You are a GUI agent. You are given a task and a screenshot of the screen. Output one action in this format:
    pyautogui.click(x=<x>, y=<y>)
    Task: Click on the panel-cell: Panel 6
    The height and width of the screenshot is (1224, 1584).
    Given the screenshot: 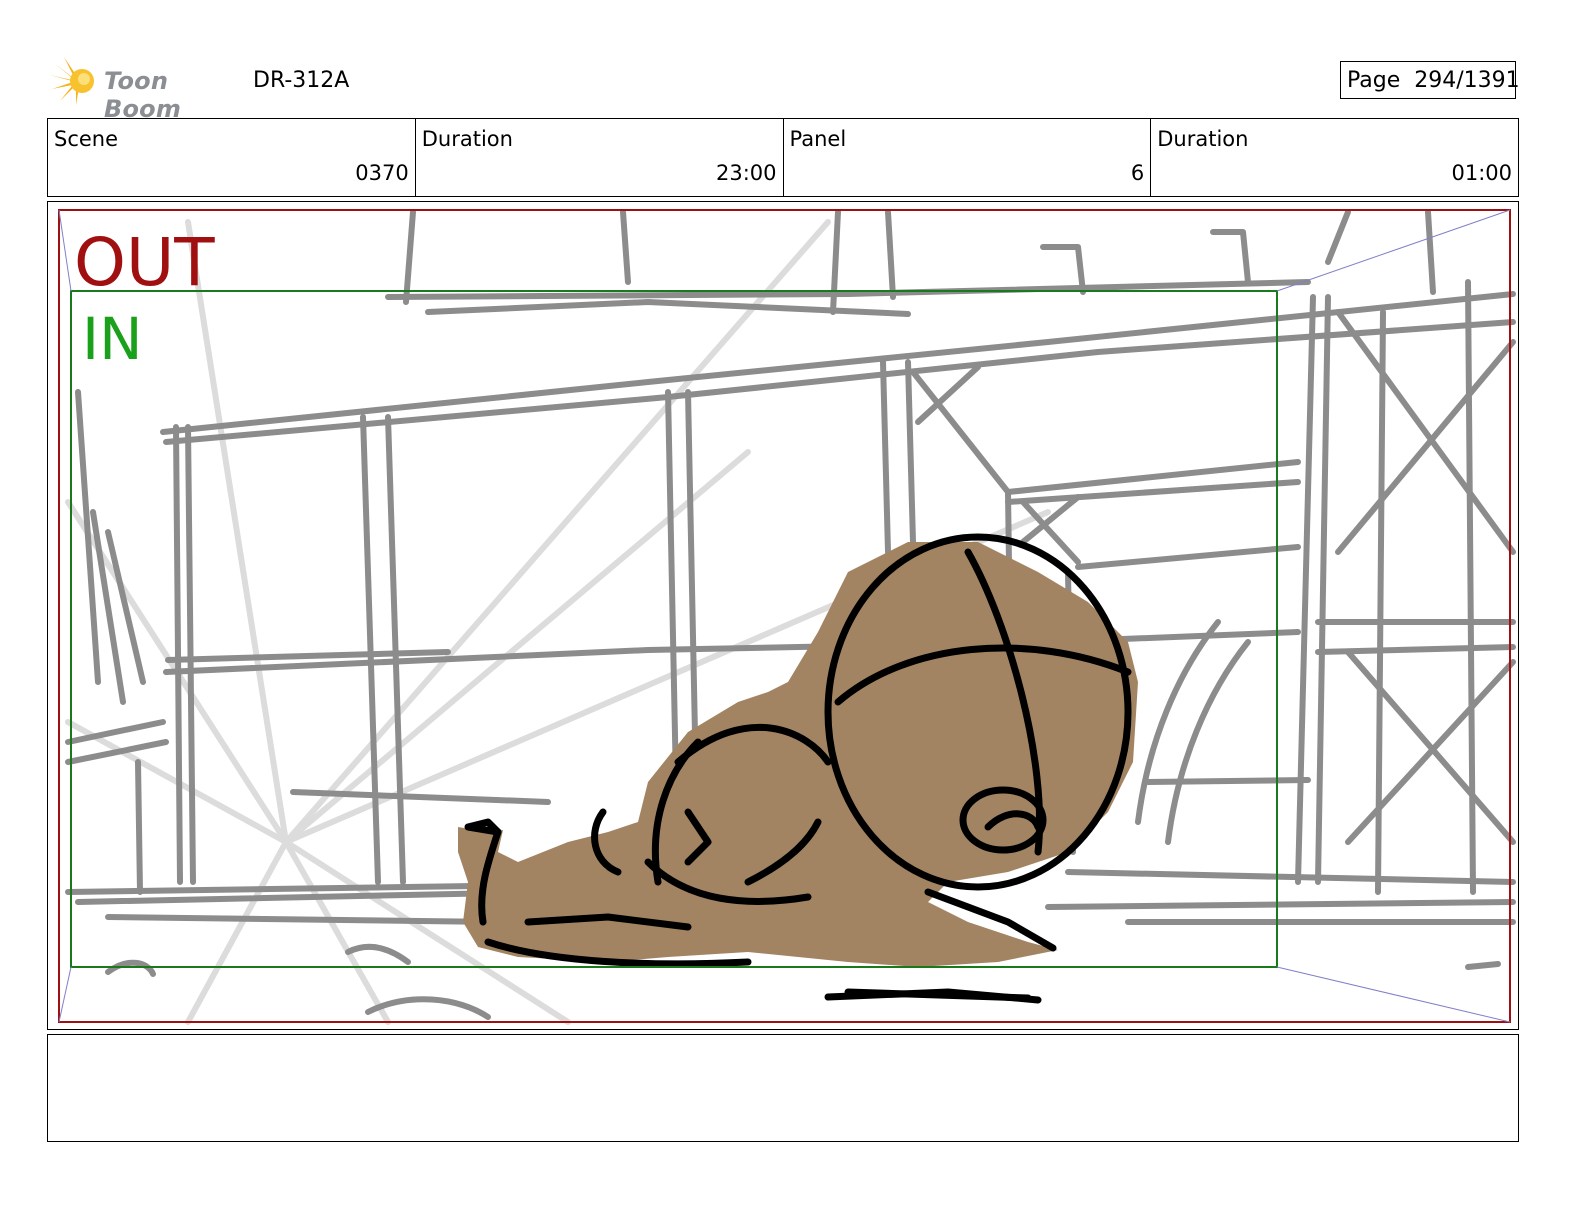 What is the action you would take?
    pyautogui.click(x=968, y=157)
    